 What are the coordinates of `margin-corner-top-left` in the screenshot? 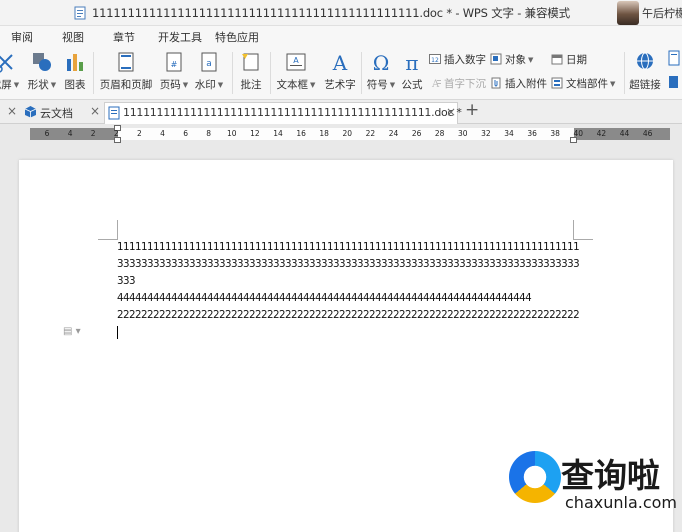 It's located at (108, 230).